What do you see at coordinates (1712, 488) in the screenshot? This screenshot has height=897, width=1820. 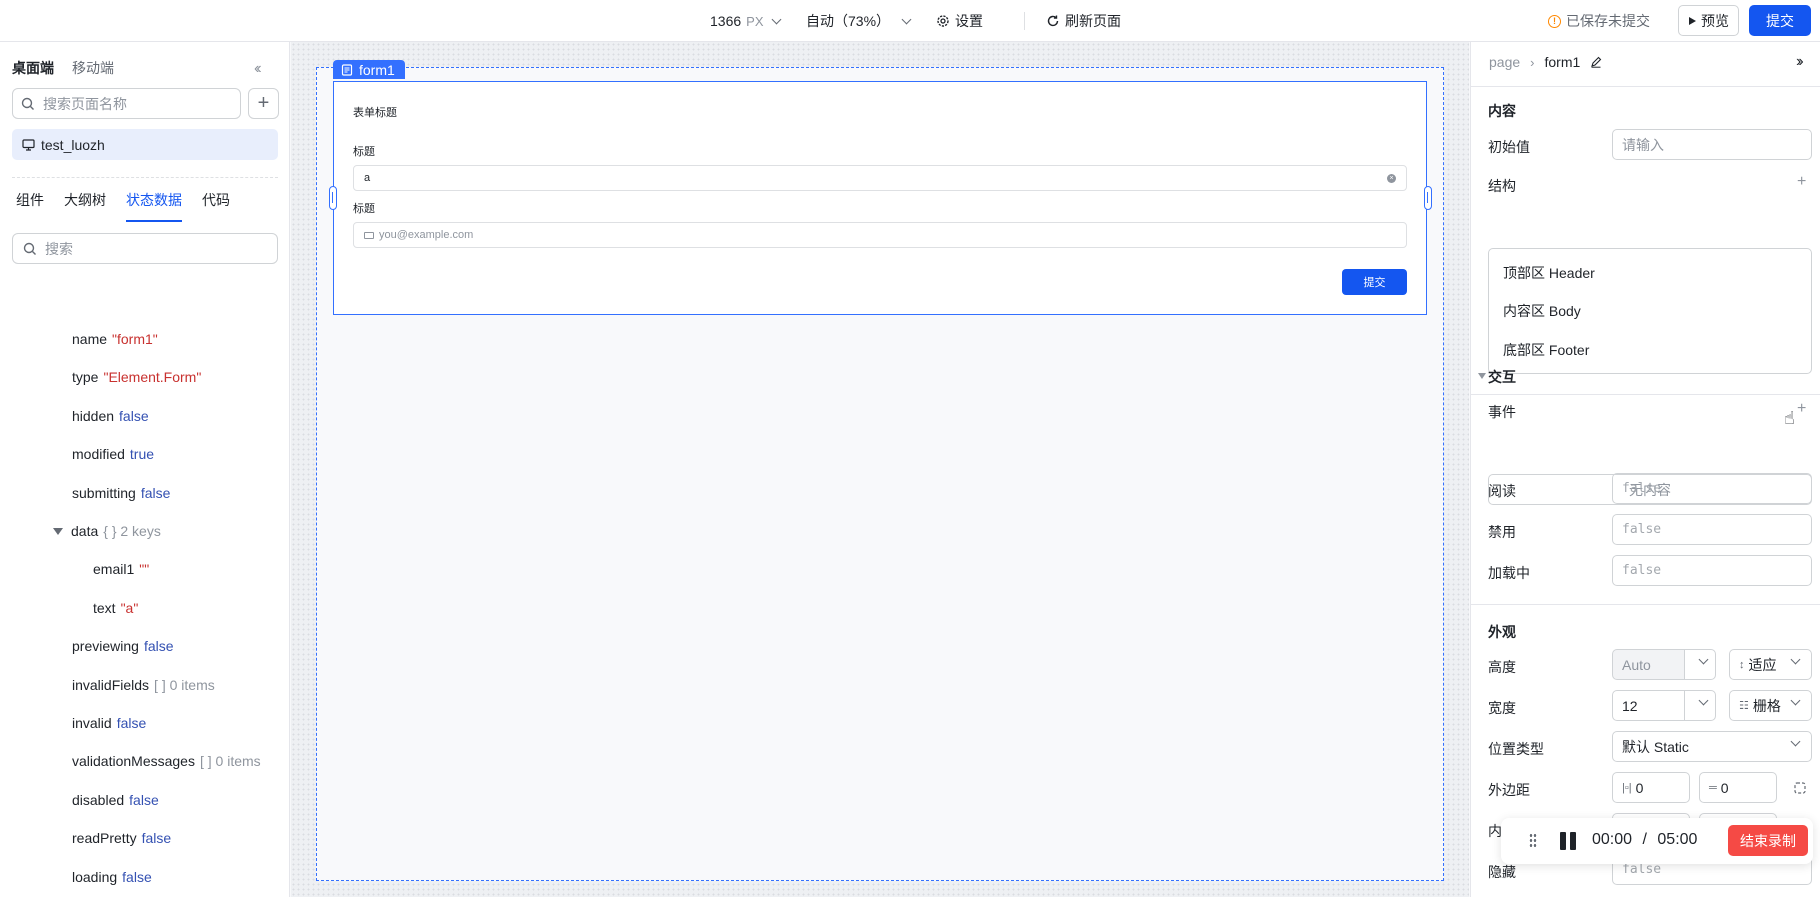 I see `readonly-input: false` at bounding box center [1712, 488].